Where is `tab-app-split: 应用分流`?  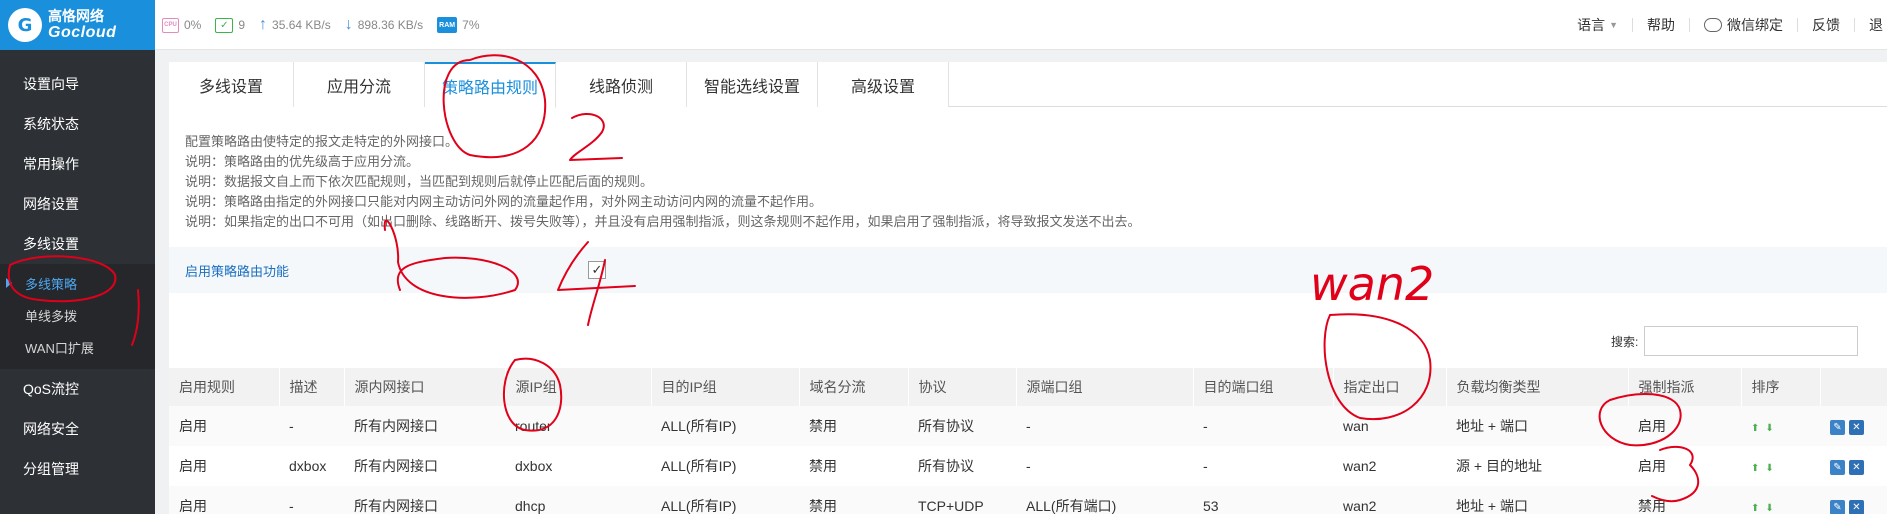
tab-app-split: 应用分流 is located at coordinates (359, 84).